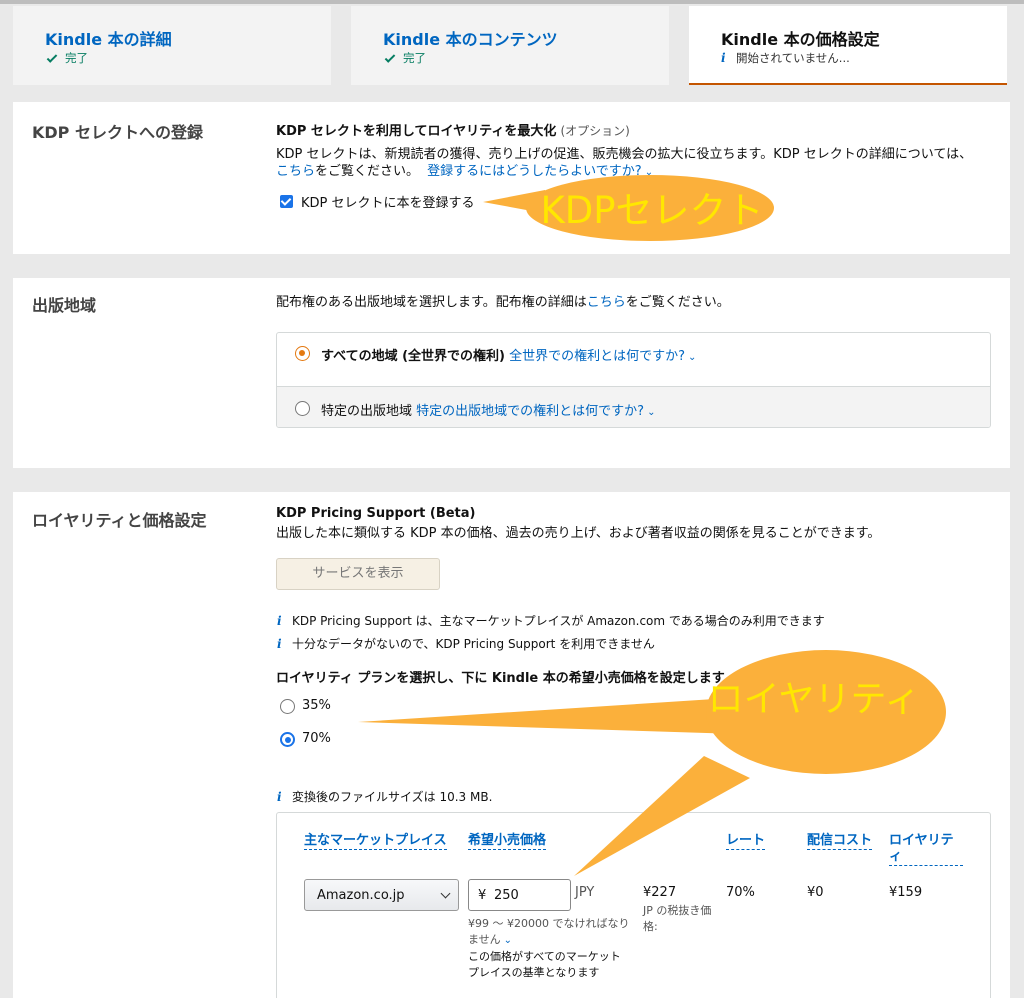 The image size is (1024, 998). I want to click on royalty-callout-text: ロイヤリティ, so click(814, 699).